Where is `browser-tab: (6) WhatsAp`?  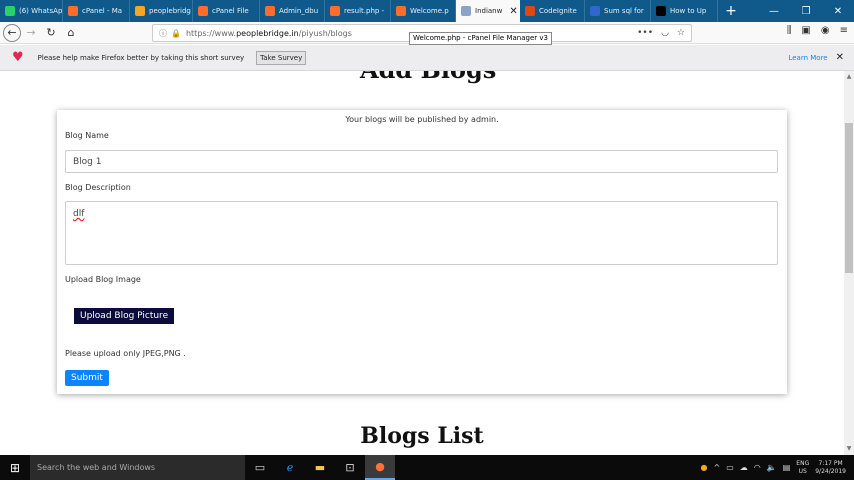
browser-tab: (6) WhatsAp is located at coordinates (31, 11).